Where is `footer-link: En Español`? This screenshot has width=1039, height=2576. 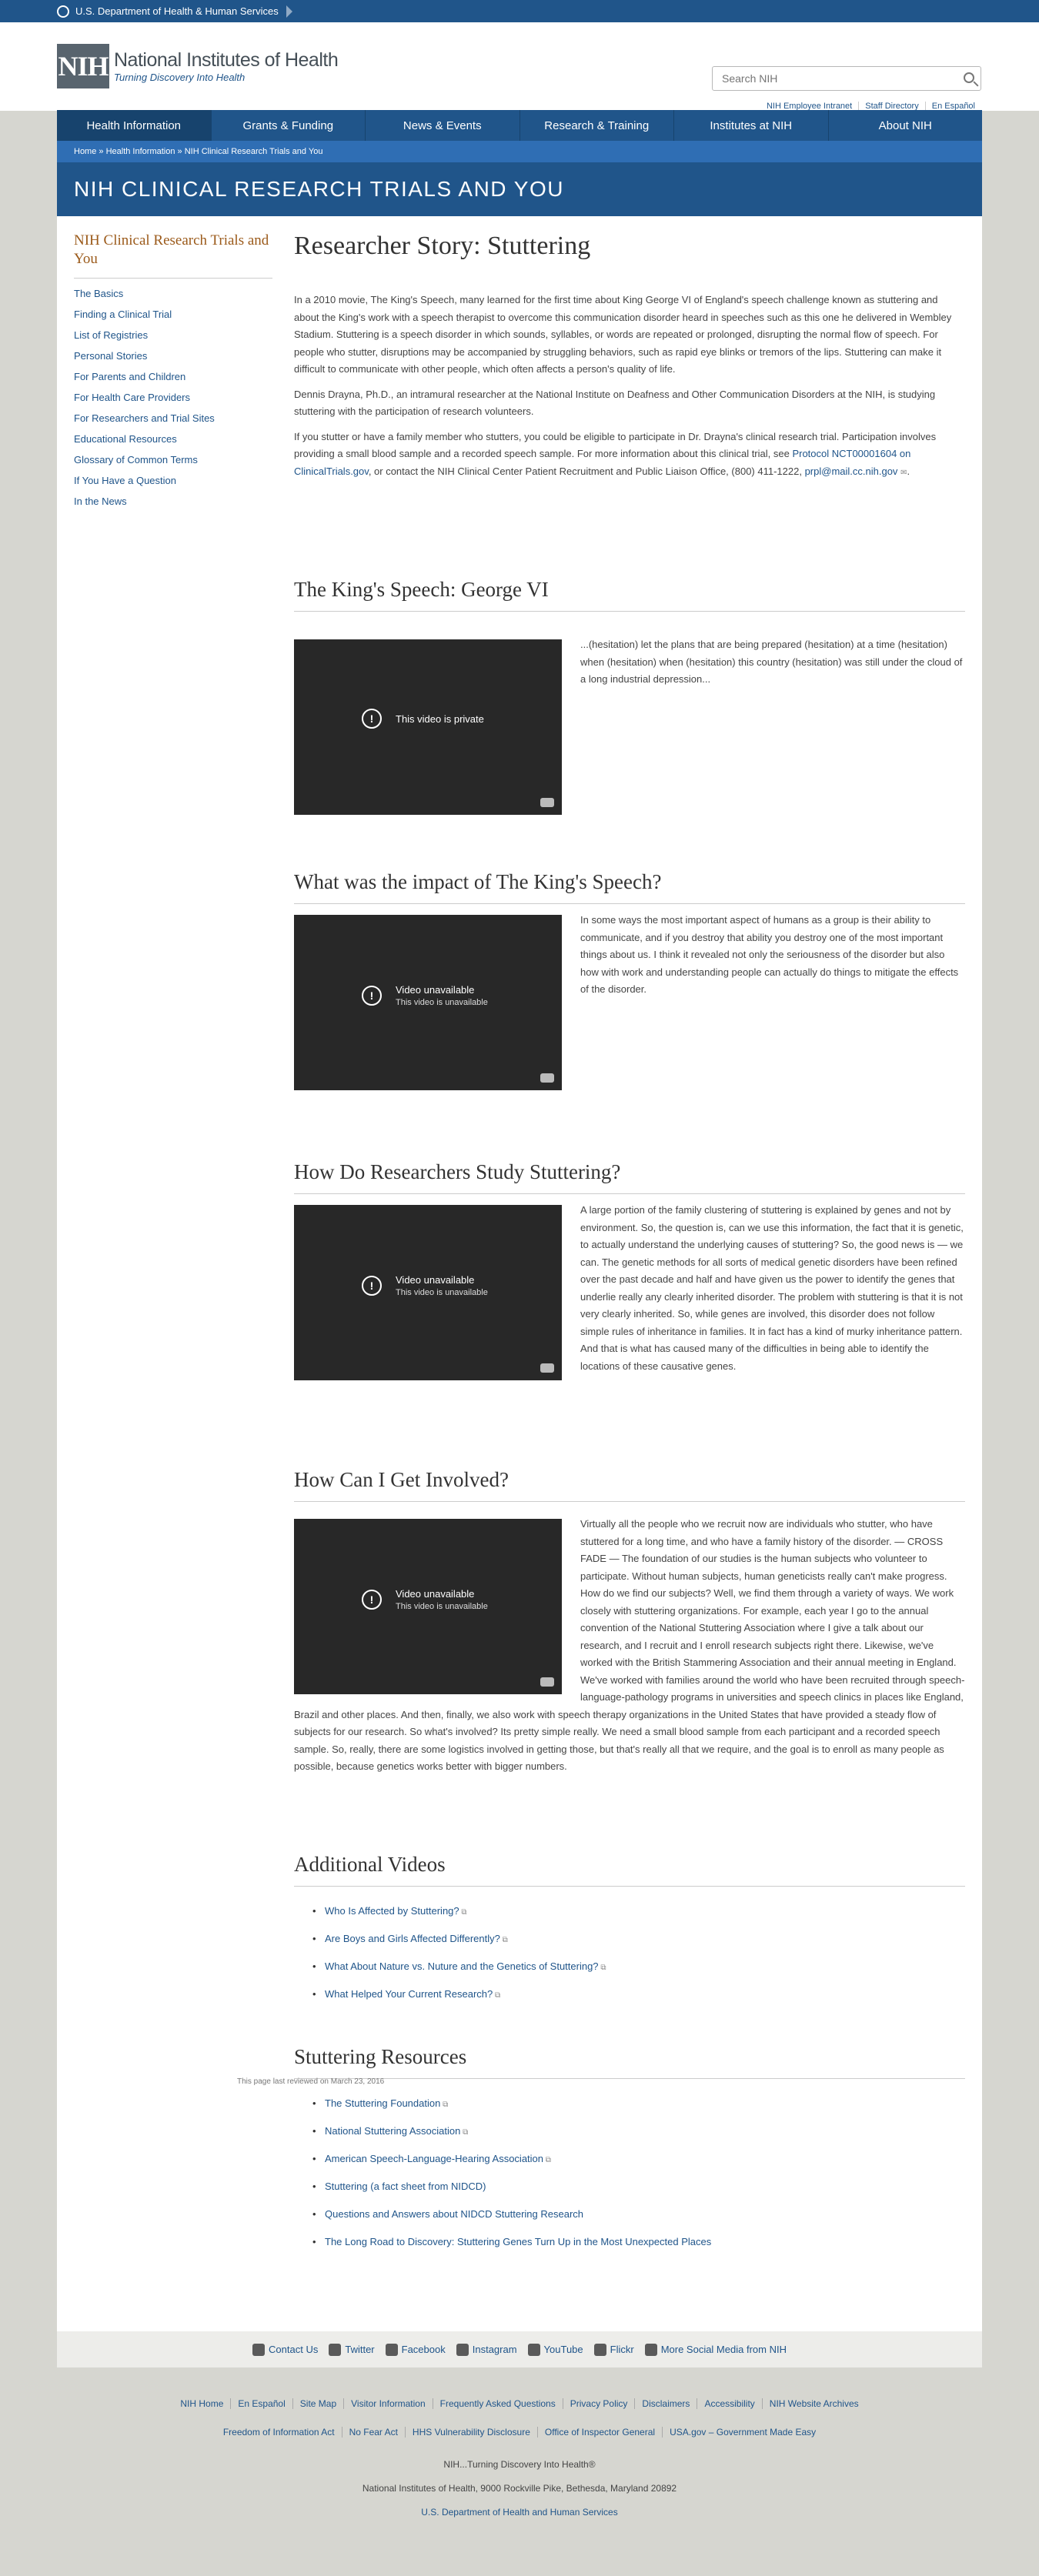
footer-link: En Español is located at coordinates (261, 2403).